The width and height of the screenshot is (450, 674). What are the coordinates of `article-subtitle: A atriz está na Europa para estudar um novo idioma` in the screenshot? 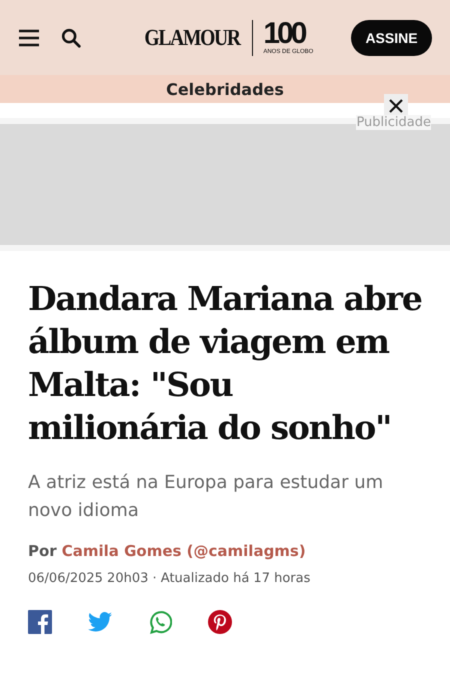 It's located at (206, 497).